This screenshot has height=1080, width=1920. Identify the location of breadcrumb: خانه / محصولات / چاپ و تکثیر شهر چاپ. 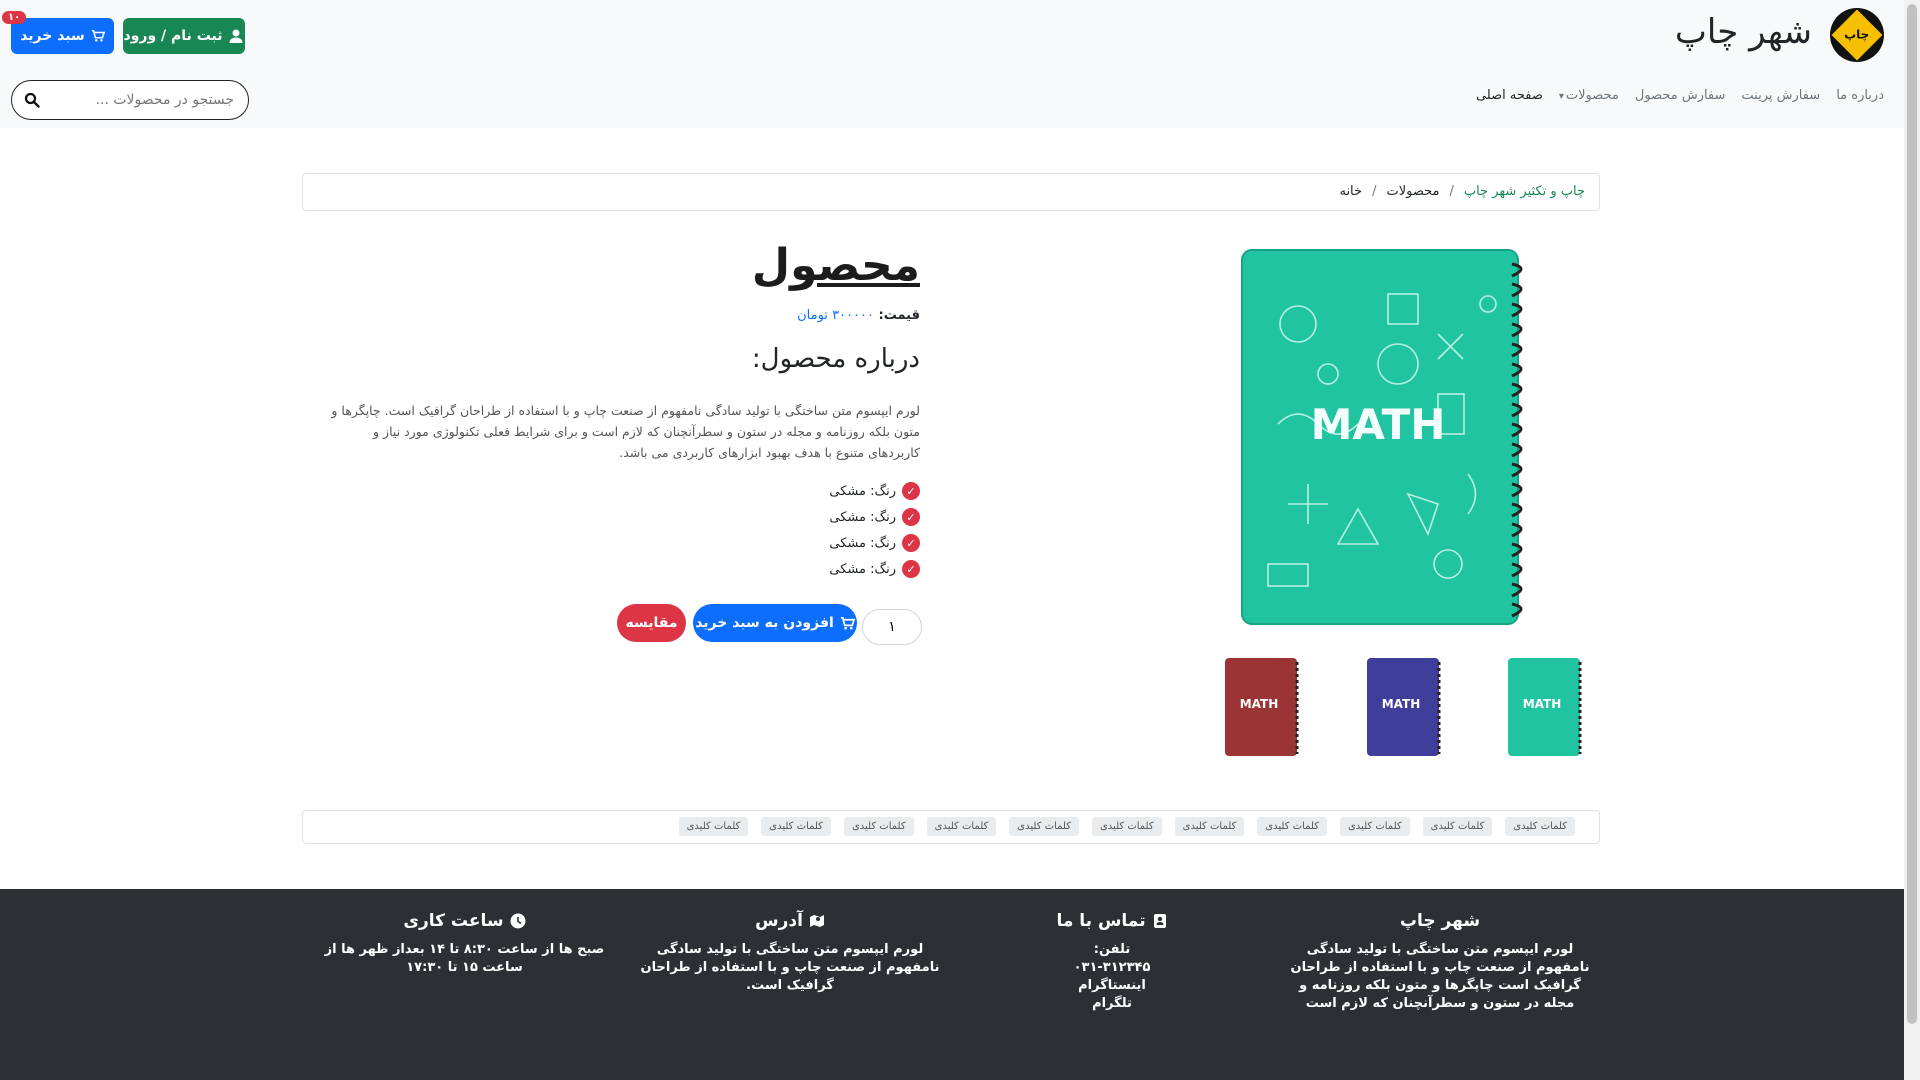
(951, 192).